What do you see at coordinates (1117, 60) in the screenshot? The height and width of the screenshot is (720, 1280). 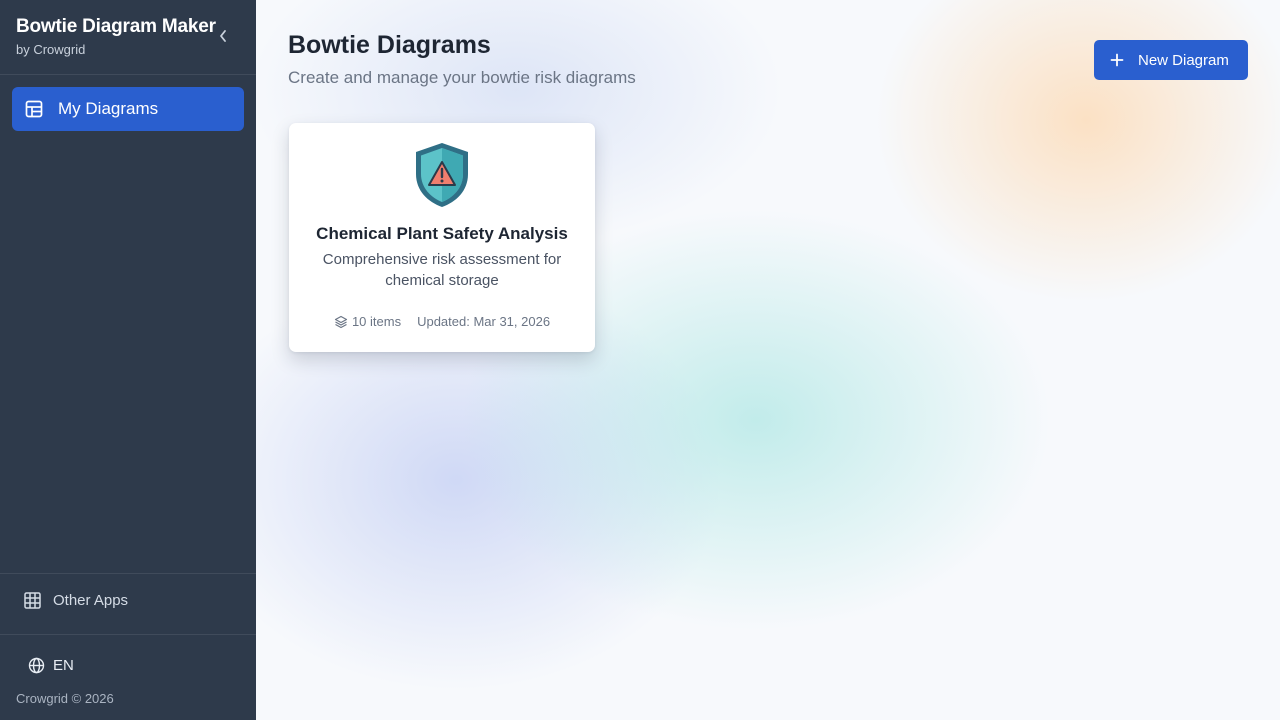 I see `plus-icon` at bounding box center [1117, 60].